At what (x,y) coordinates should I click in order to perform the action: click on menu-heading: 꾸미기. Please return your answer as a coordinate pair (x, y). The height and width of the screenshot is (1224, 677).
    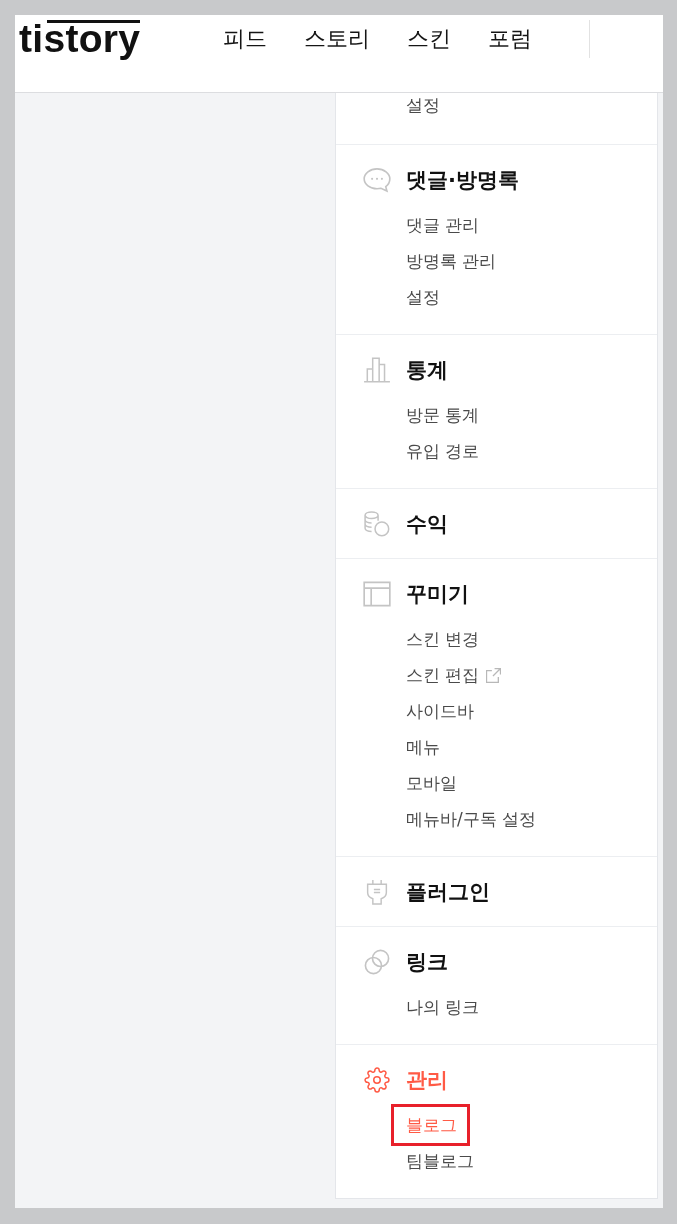
    Looking at the image, I should click on (437, 594).